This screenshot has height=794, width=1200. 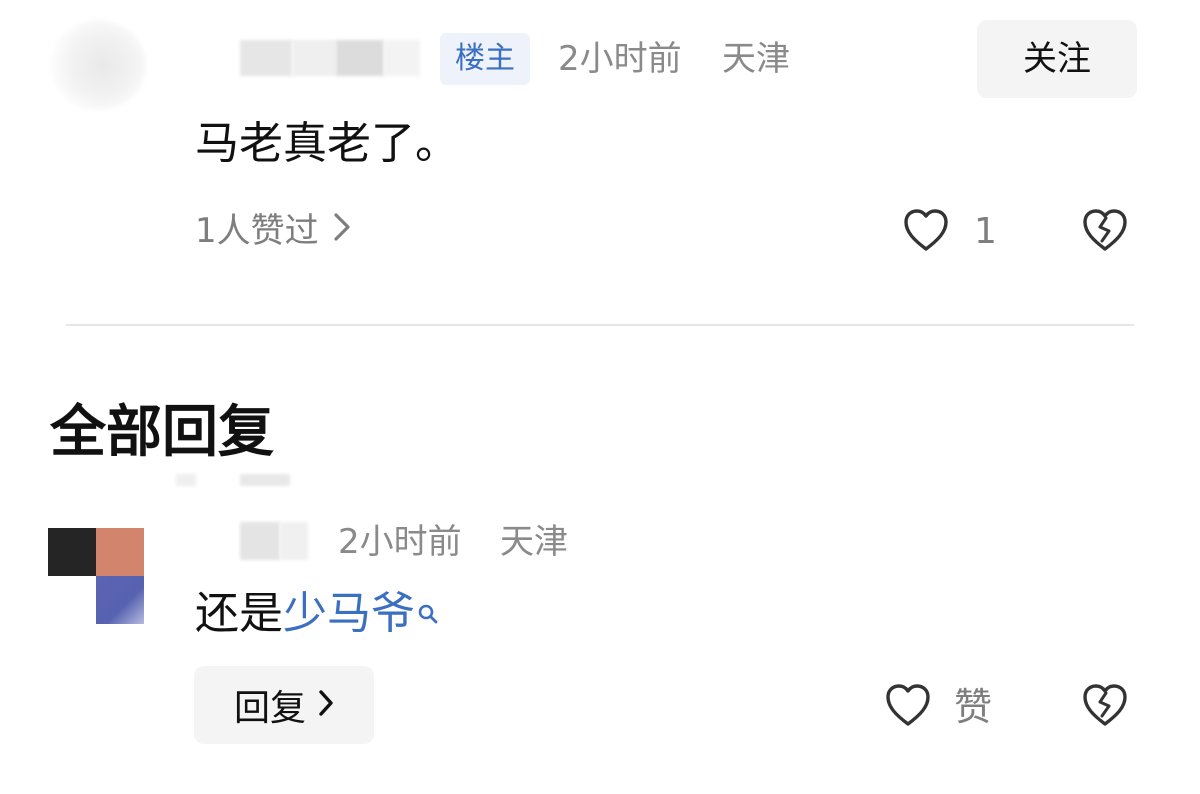 I want to click on reply-button-label: 回复, so click(x=269, y=708).